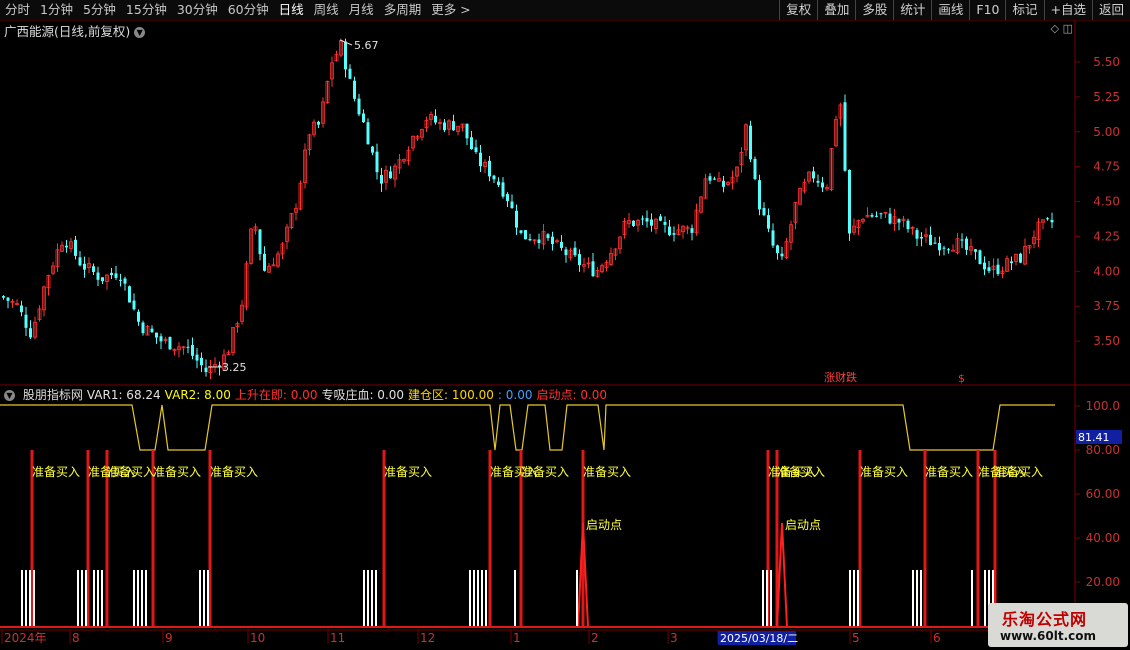 This screenshot has height=650, width=1130. Describe the element at coordinates (856, 638) in the screenshot. I see `date-label: 5` at that location.